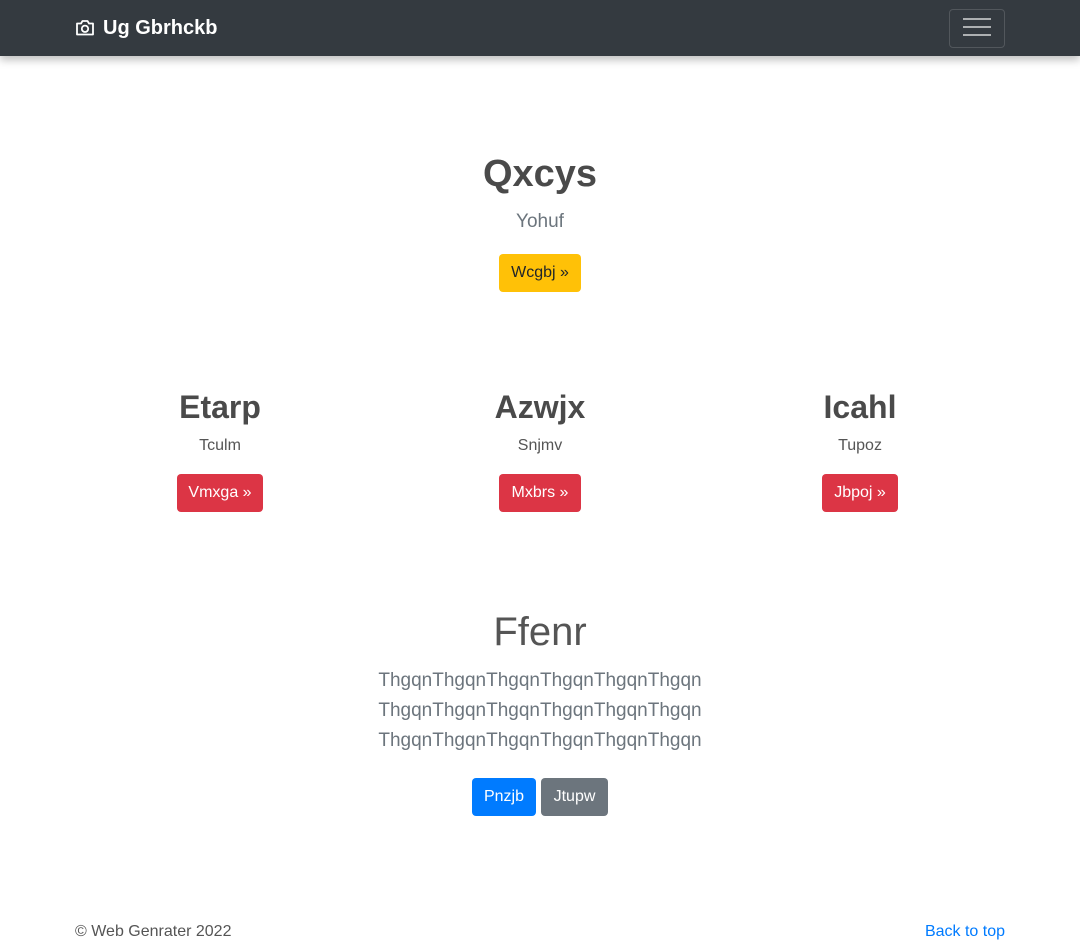  I want to click on column-1-button: Vmxga », so click(220, 493).